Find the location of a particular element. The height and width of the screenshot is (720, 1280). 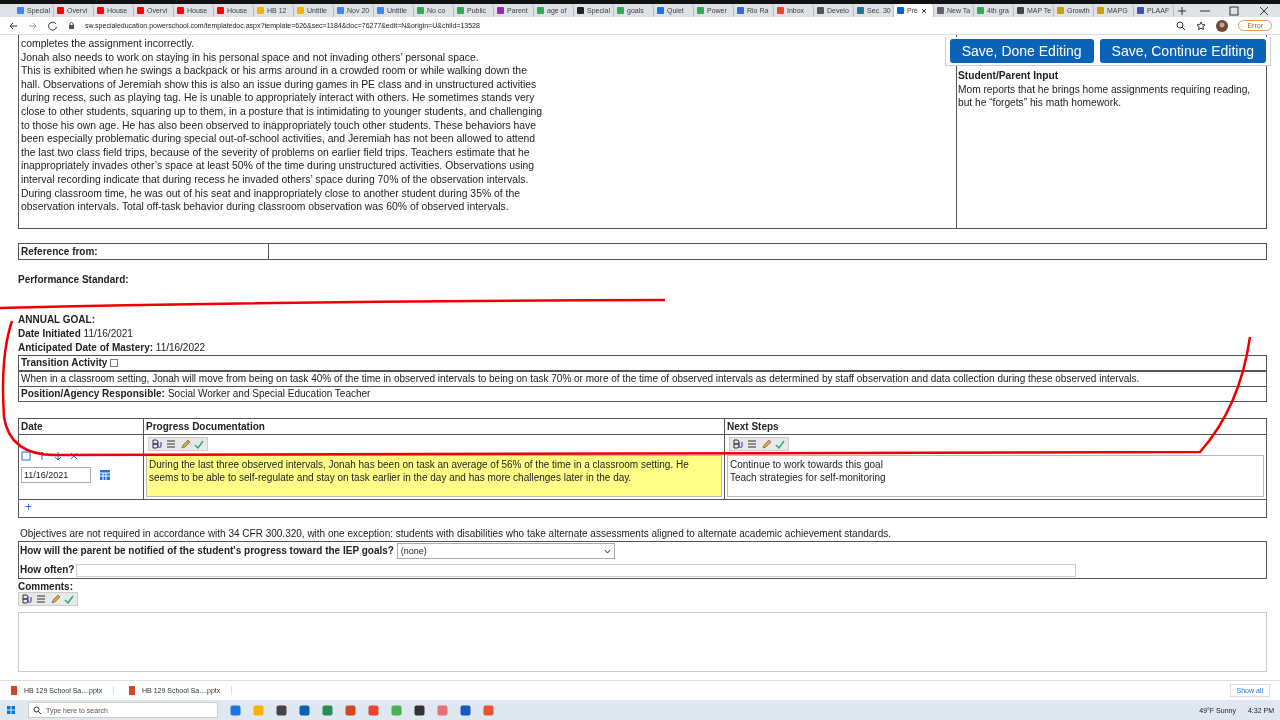

avatar-icon is located at coordinates (1222, 25).